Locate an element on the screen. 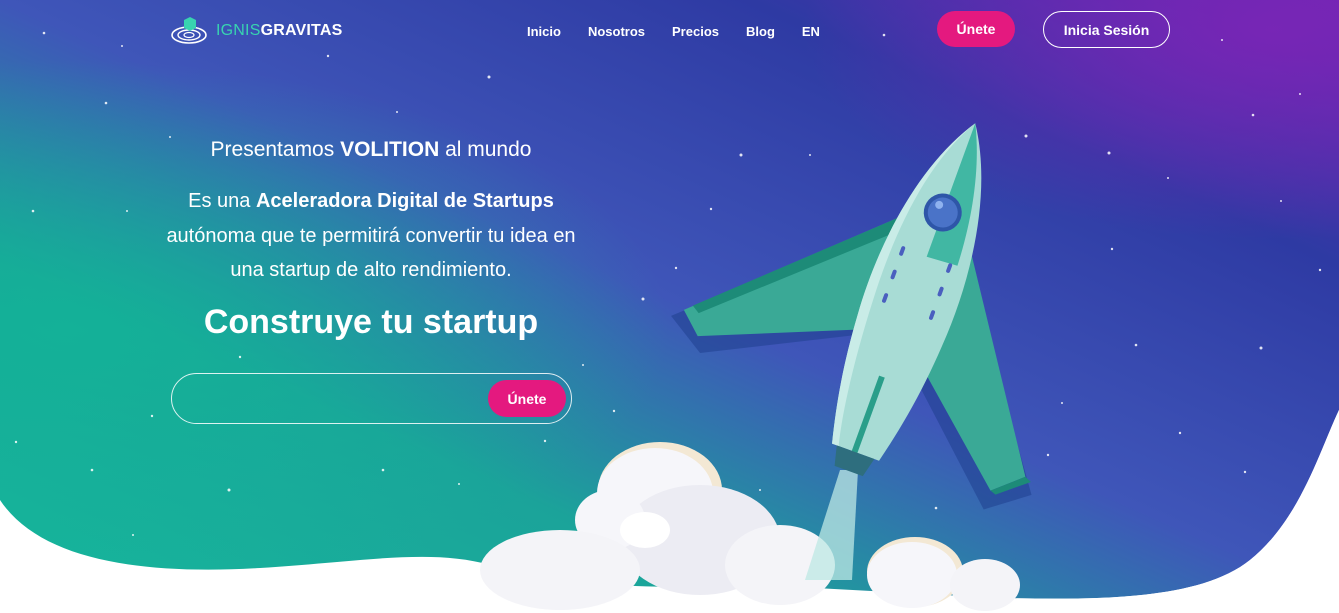 The height and width of the screenshot is (613, 1339). signup-form: Únete is located at coordinates (371, 398).